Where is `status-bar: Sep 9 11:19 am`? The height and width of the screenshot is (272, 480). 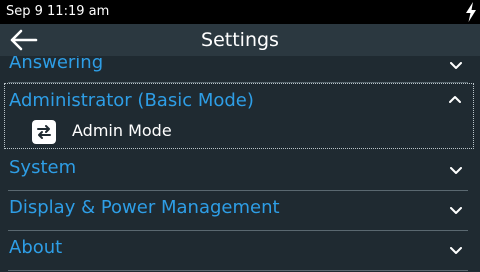
status-bar: Sep 9 11:19 am is located at coordinates (240, 12).